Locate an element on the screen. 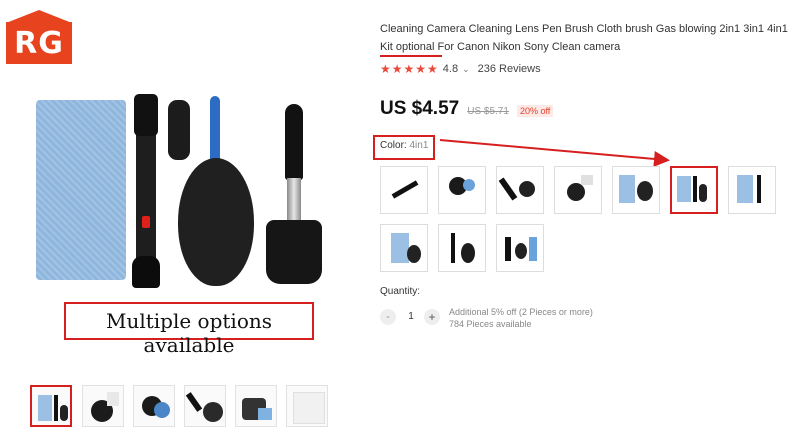 The width and height of the screenshot is (800, 433). current-price: US $4.57 is located at coordinates (420, 108).